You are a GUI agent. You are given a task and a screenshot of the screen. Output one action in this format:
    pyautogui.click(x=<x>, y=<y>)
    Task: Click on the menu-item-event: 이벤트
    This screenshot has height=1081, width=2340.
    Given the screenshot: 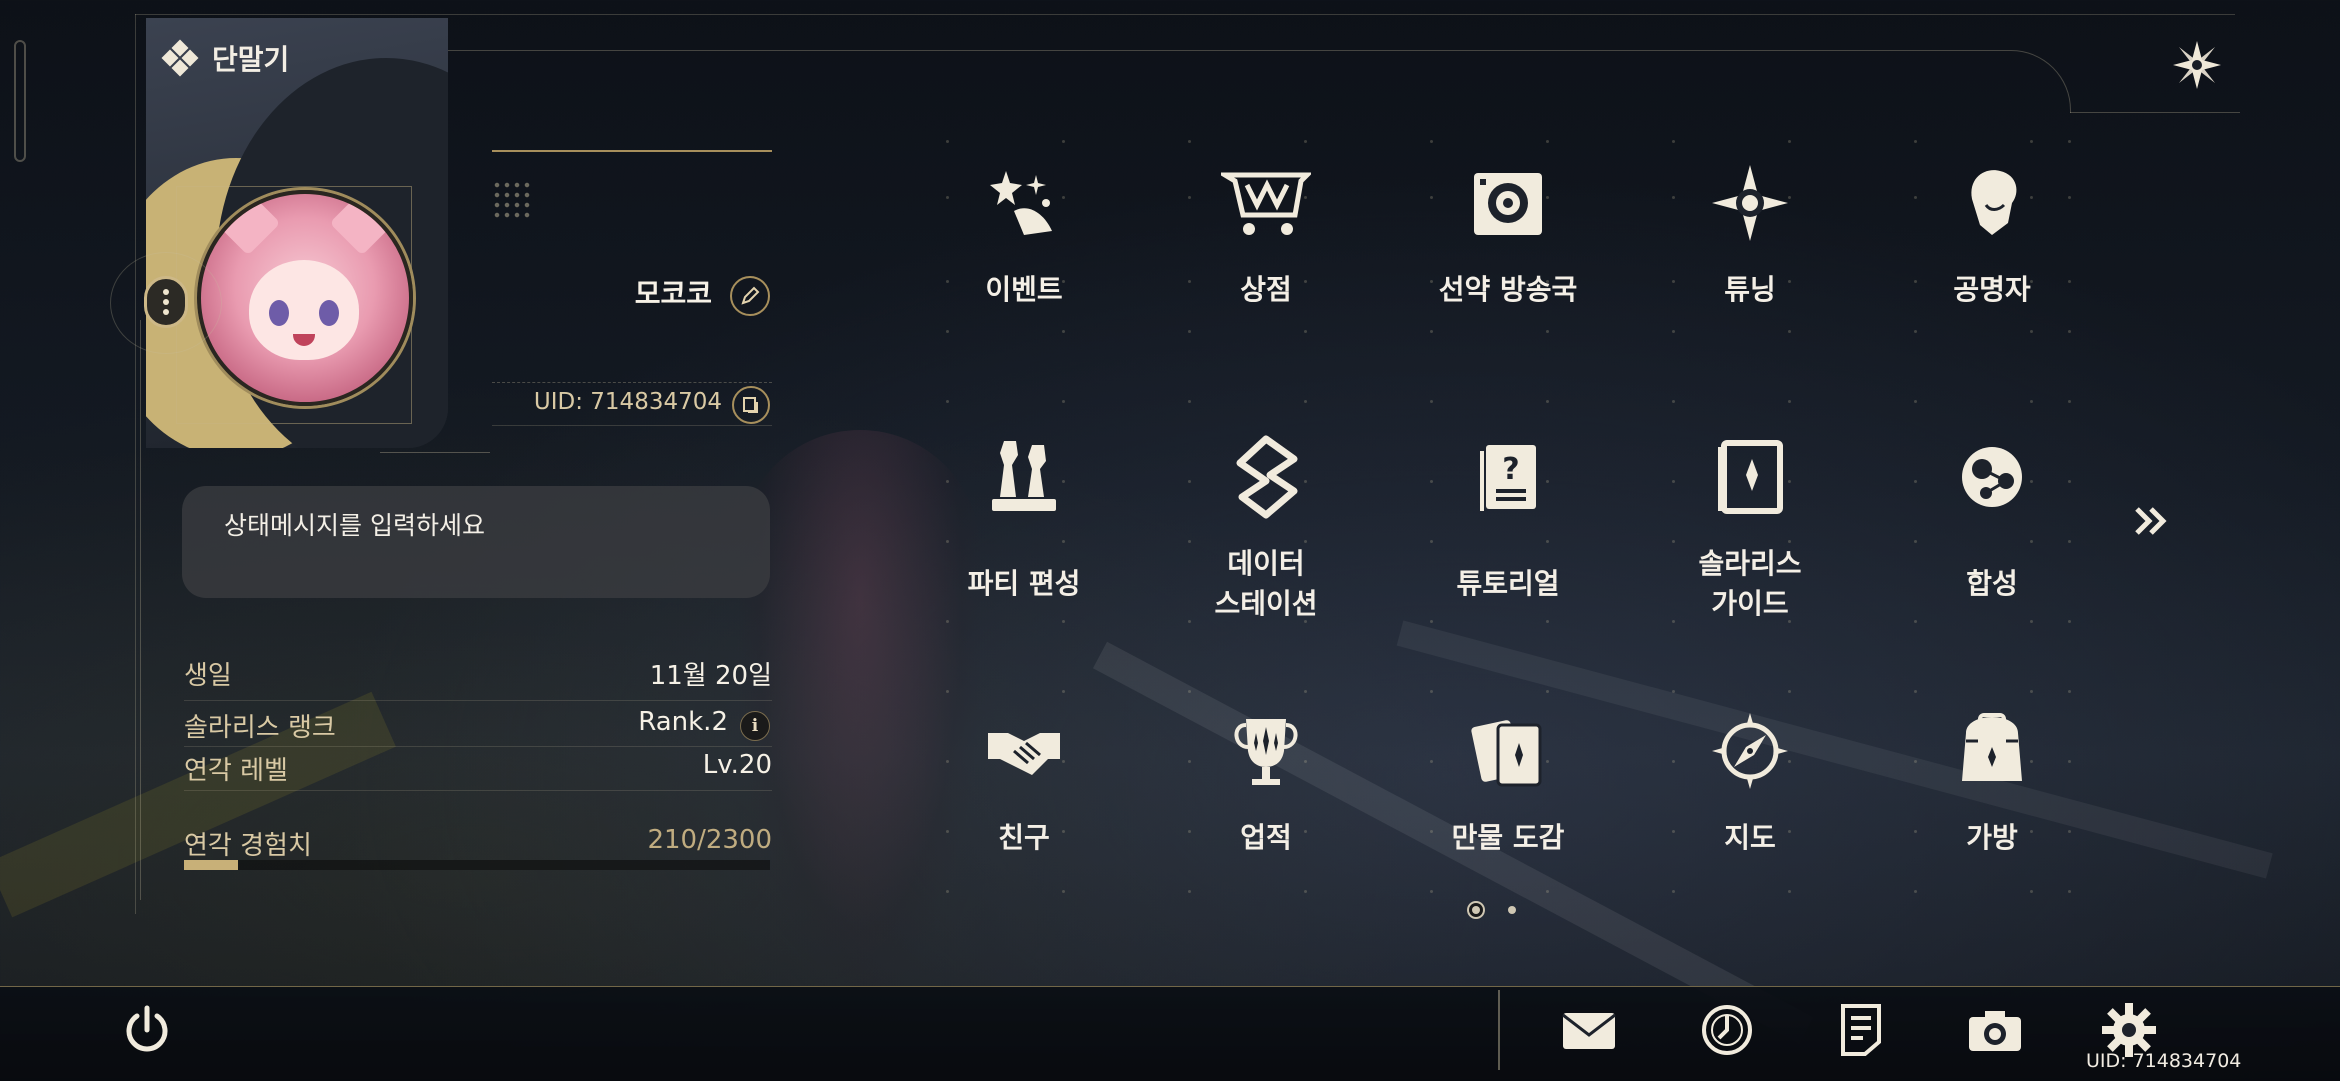 What is the action you would take?
    pyautogui.click(x=1024, y=258)
    